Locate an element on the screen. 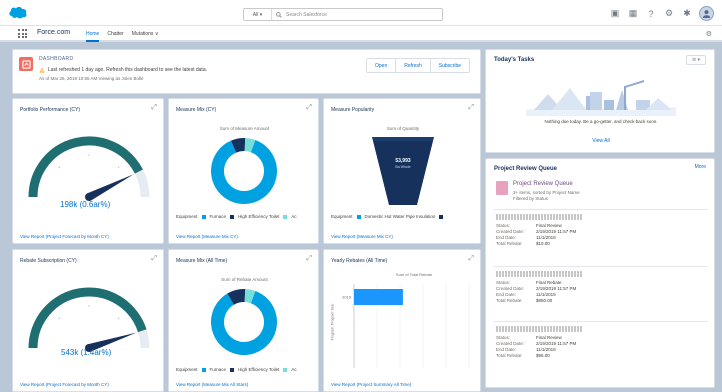  gauge-needle is located at coordinates (110, 187).